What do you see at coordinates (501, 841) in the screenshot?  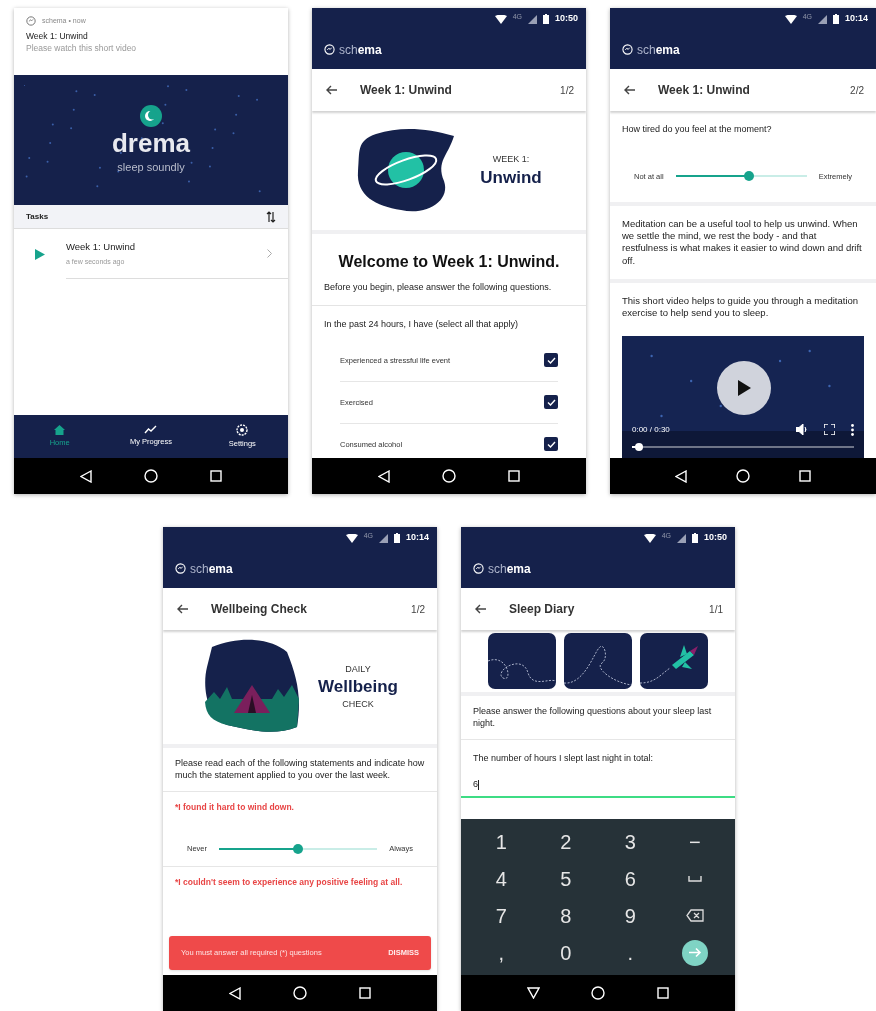 I see `keyboard-key: 1` at bounding box center [501, 841].